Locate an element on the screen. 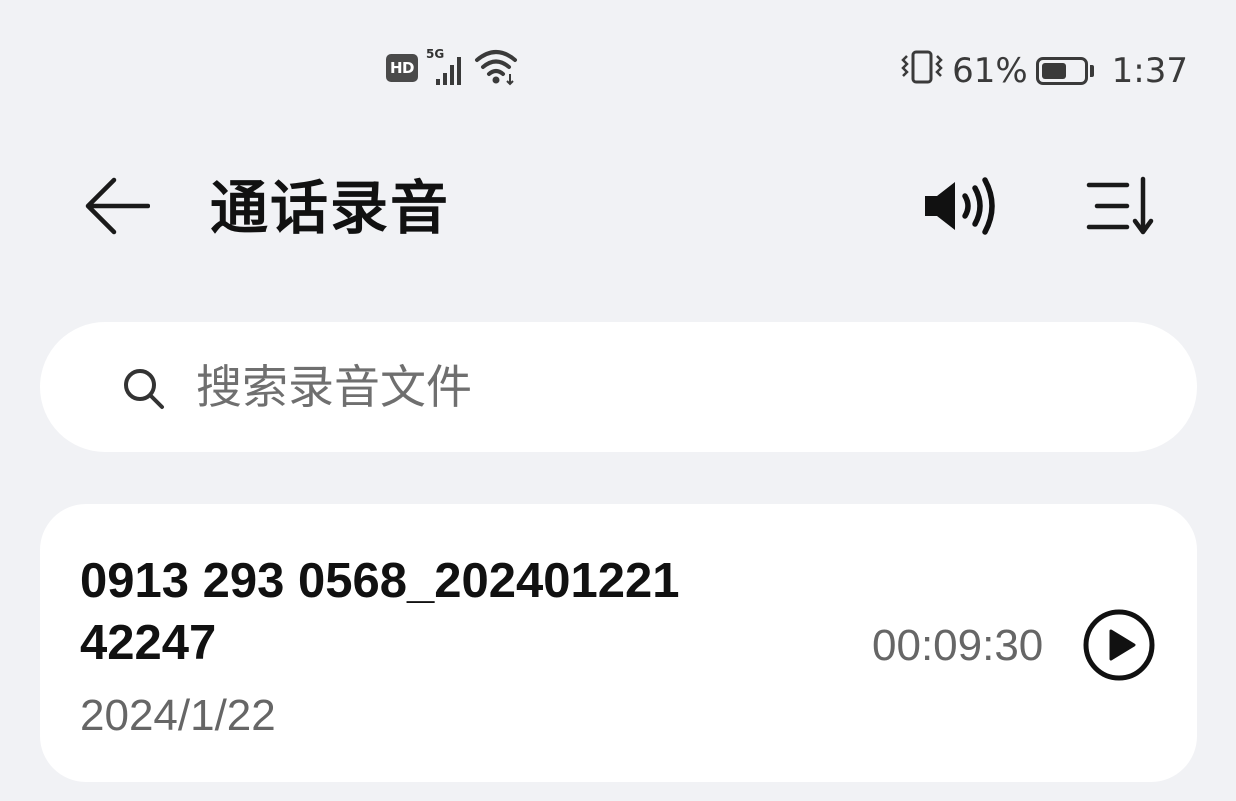  network-type-label: 5G is located at coordinates (435, 54).